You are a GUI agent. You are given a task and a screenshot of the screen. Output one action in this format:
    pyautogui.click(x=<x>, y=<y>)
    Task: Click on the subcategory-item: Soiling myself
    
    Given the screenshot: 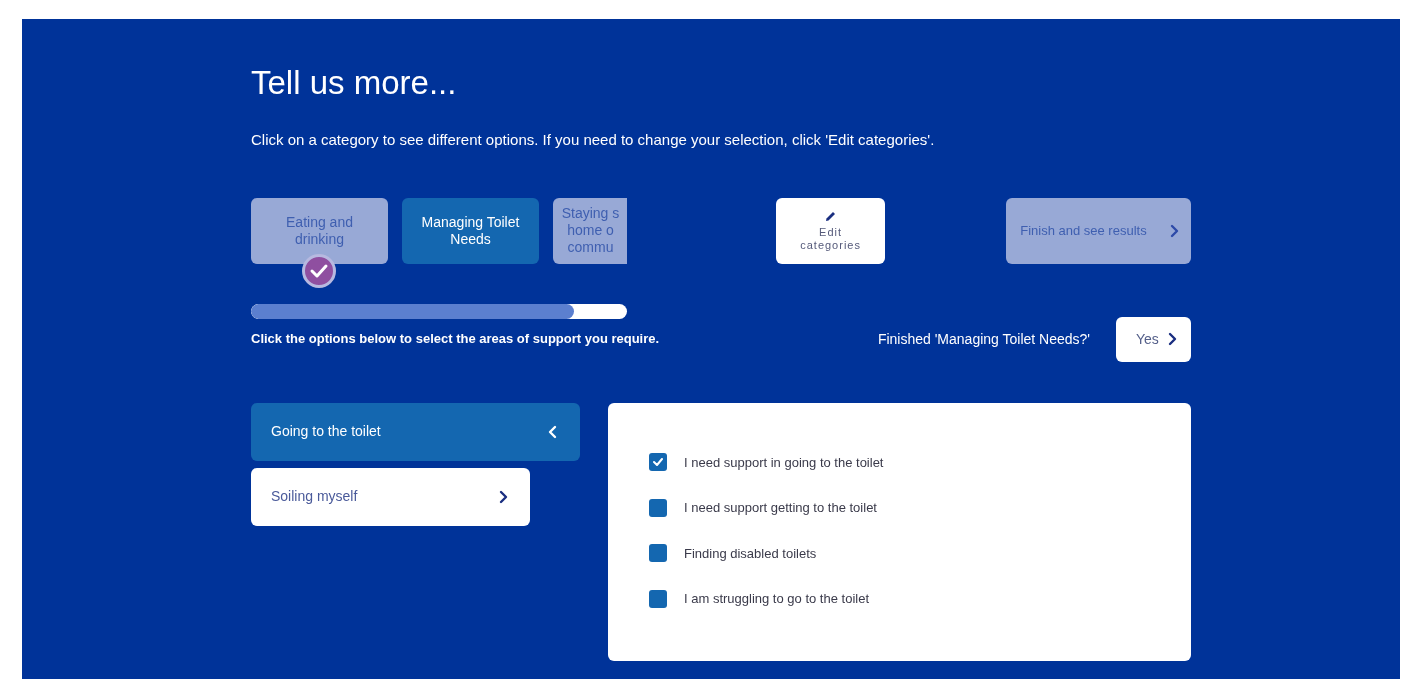 What is the action you would take?
    pyautogui.click(x=390, y=496)
    